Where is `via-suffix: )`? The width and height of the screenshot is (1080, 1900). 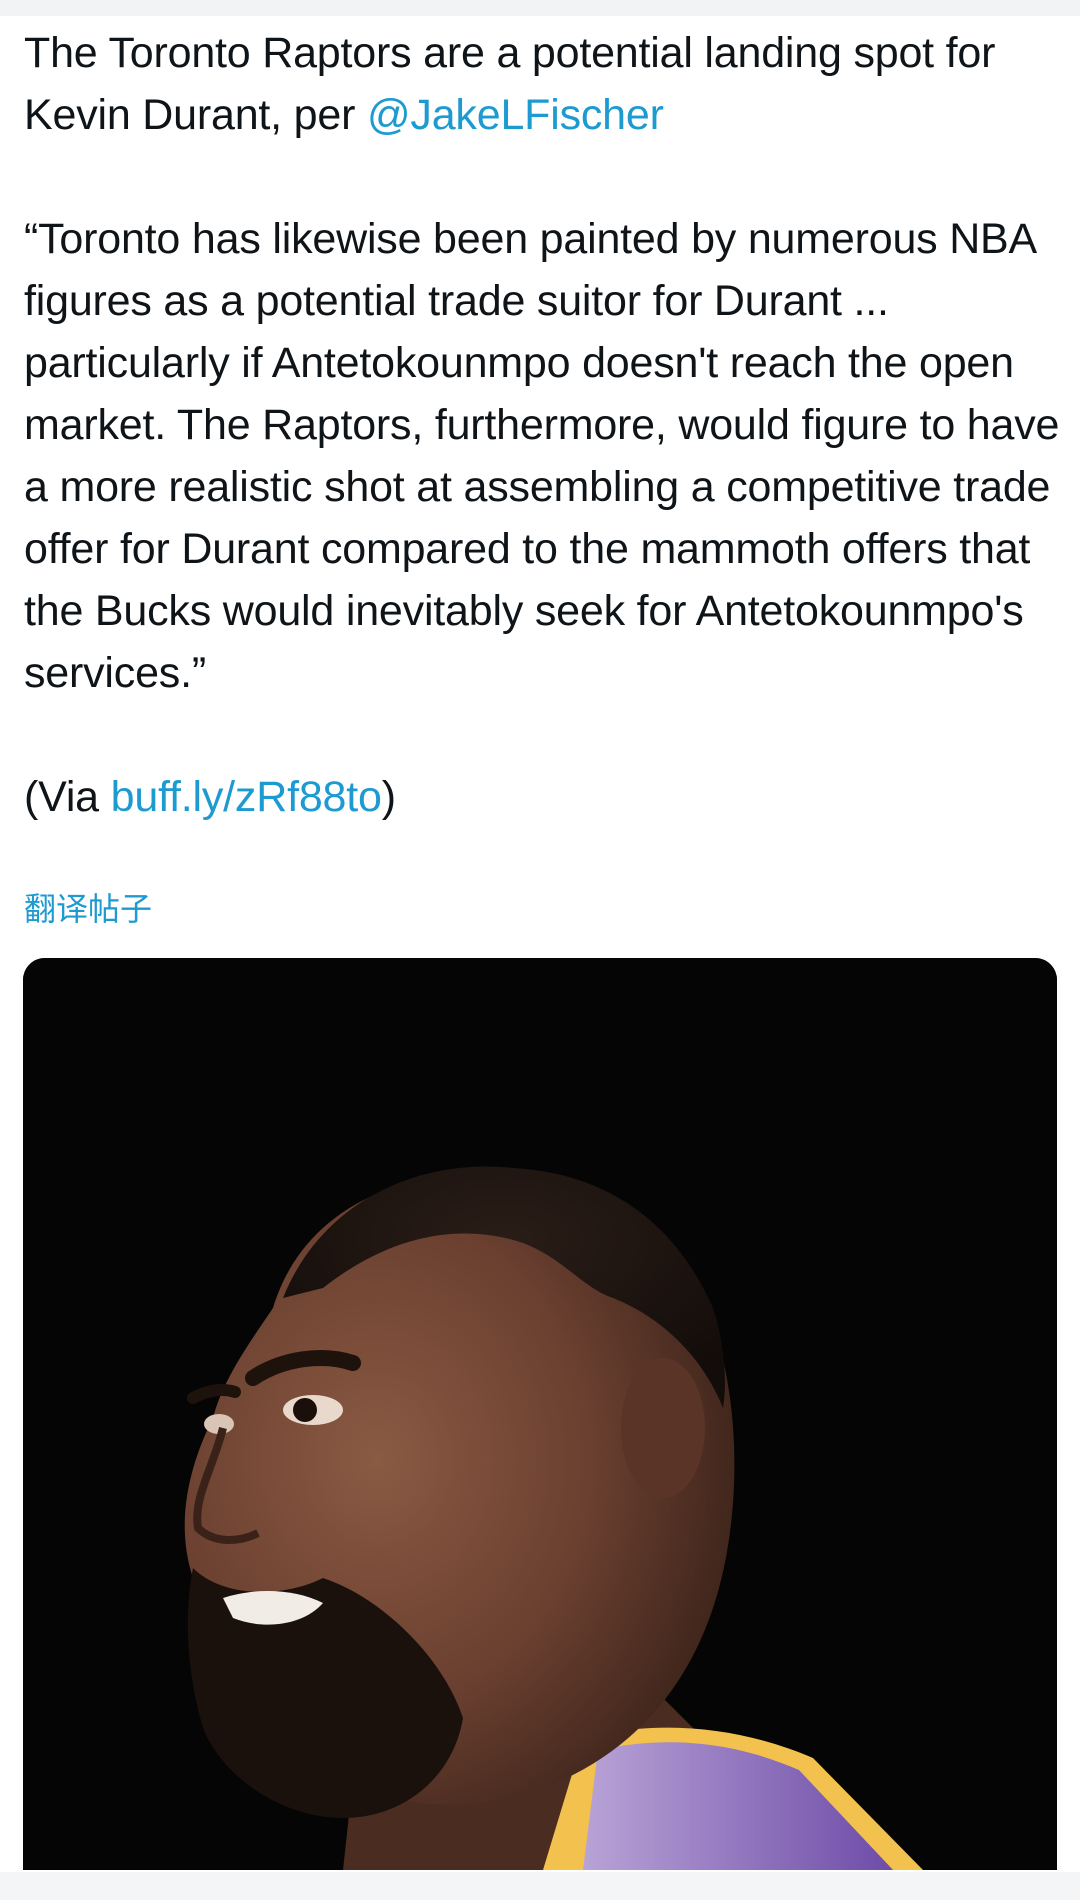 via-suffix: ) is located at coordinates (388, 797).